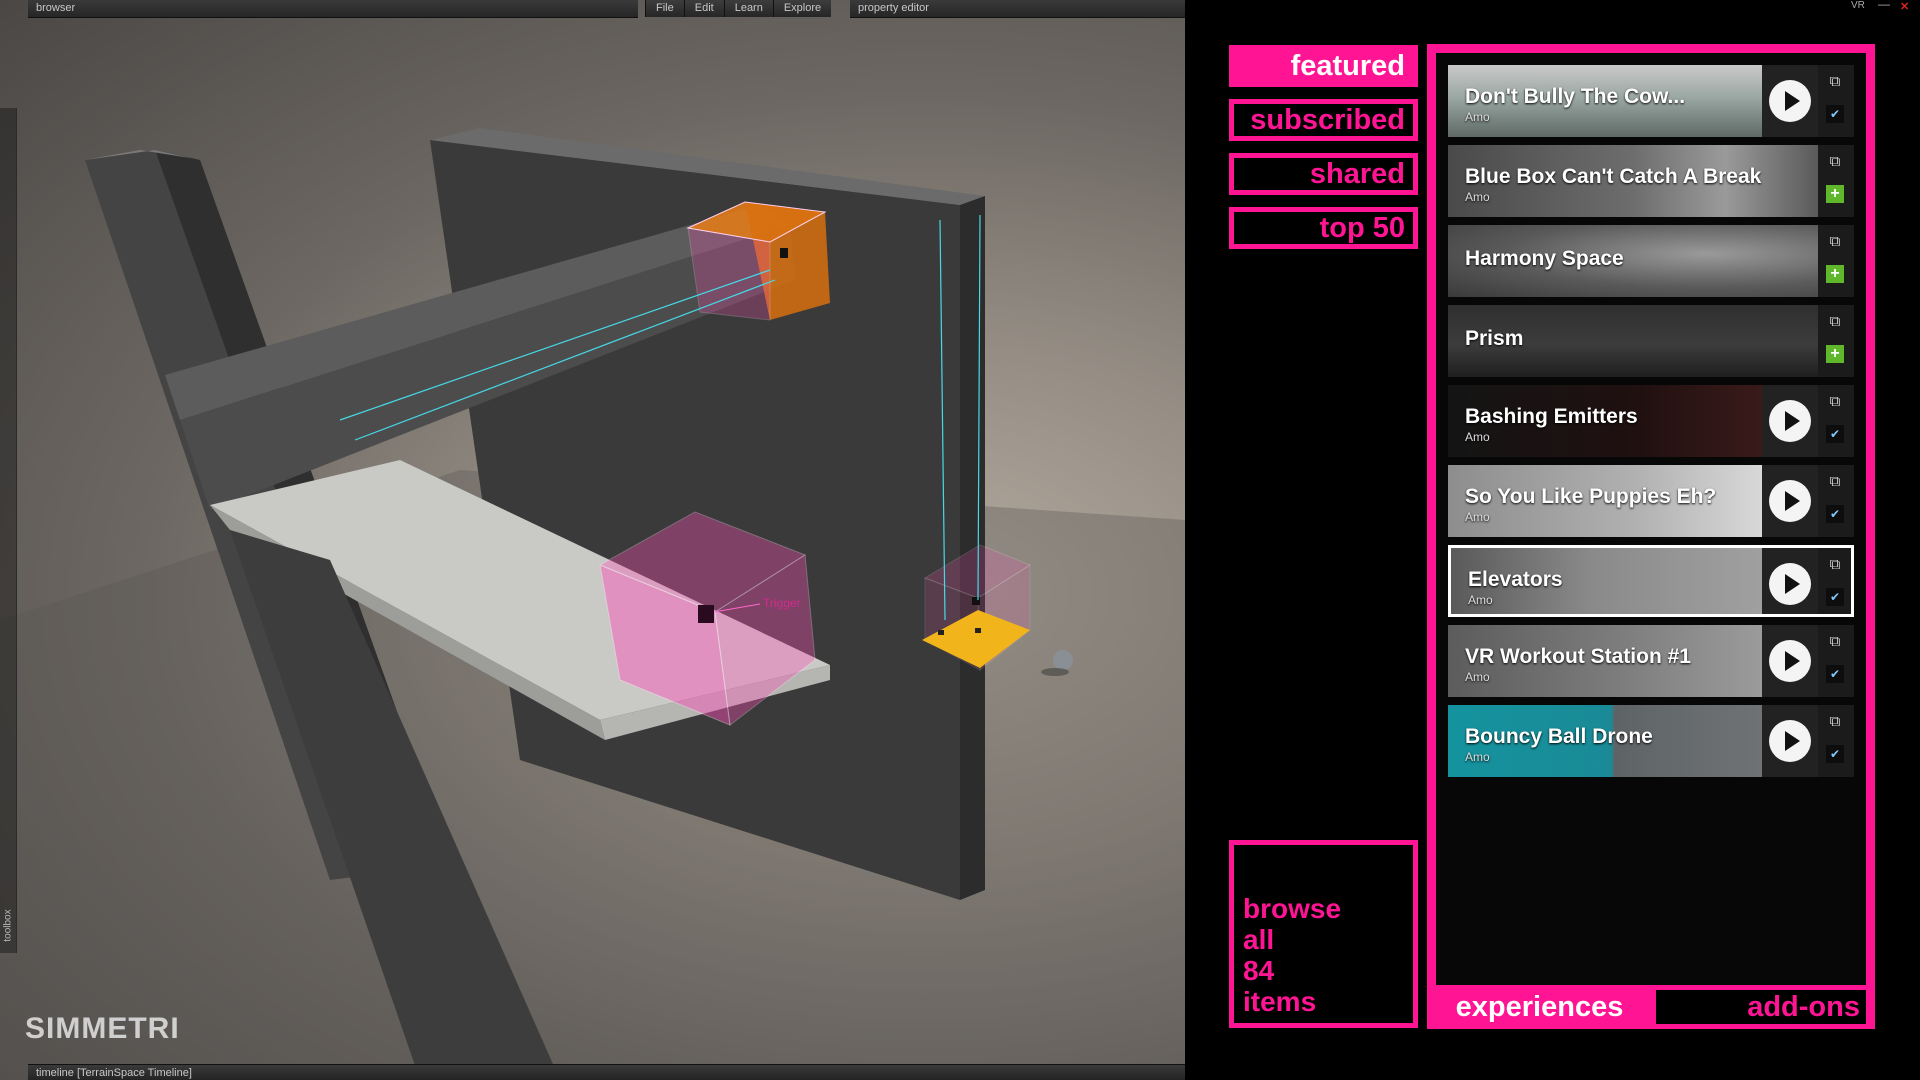 Image resolution: width=1920 pixels, height=1080 pixels. I want to click on browse-all-button: browse all 84 items, so click(1323, 934).